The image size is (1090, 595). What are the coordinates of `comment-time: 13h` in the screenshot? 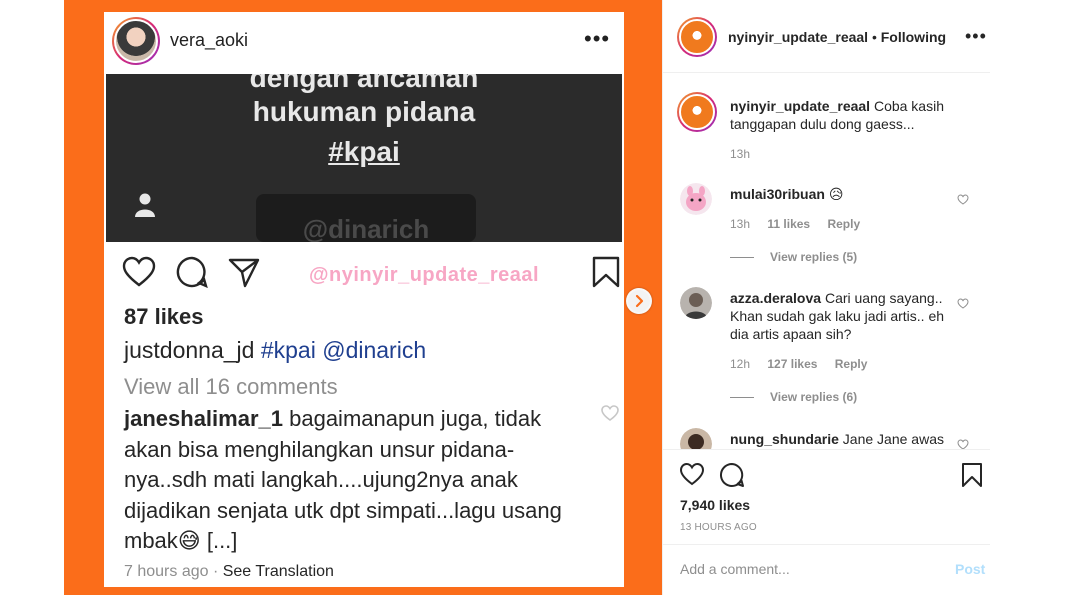 It's located at (740, 224).